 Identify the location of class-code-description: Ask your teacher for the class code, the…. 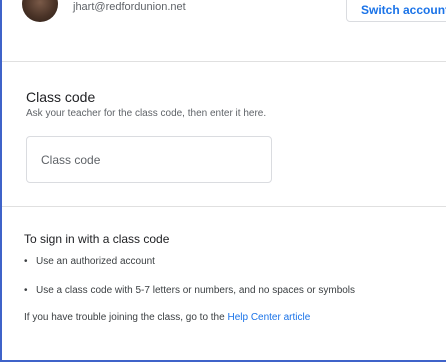
(146, 113).